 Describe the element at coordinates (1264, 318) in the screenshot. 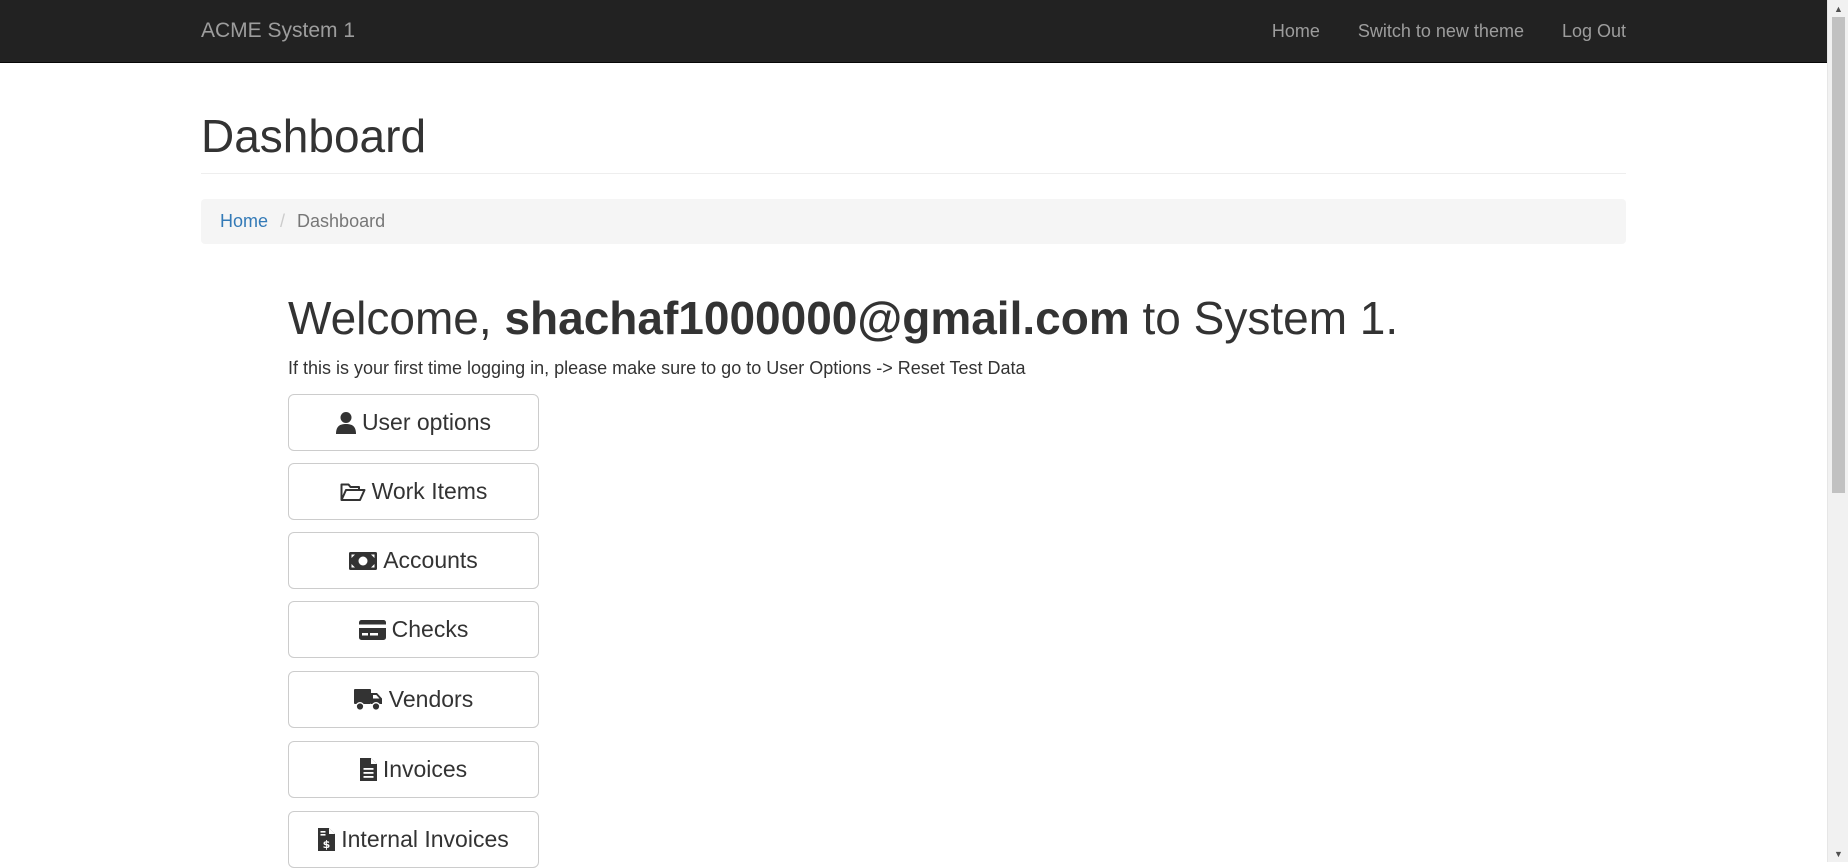

I see `welcome-suffix: to System 1.` at that location.